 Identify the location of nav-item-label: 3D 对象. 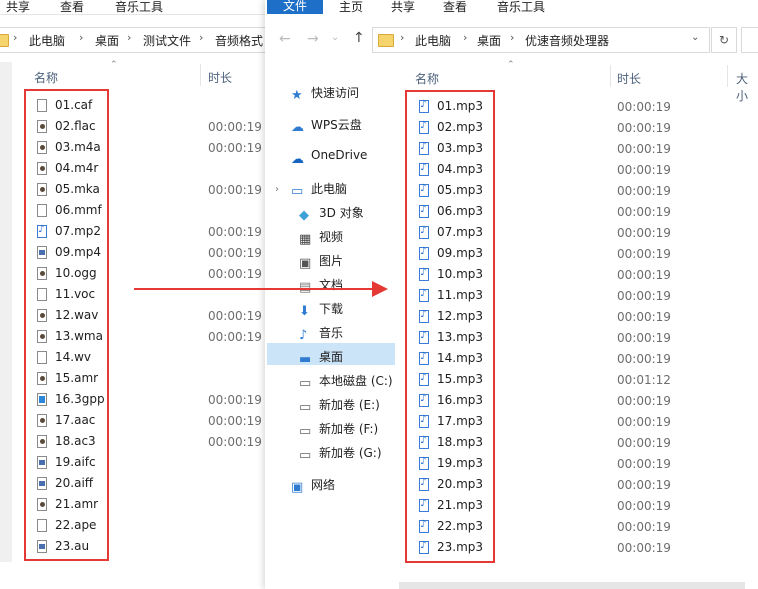
(341, 212).